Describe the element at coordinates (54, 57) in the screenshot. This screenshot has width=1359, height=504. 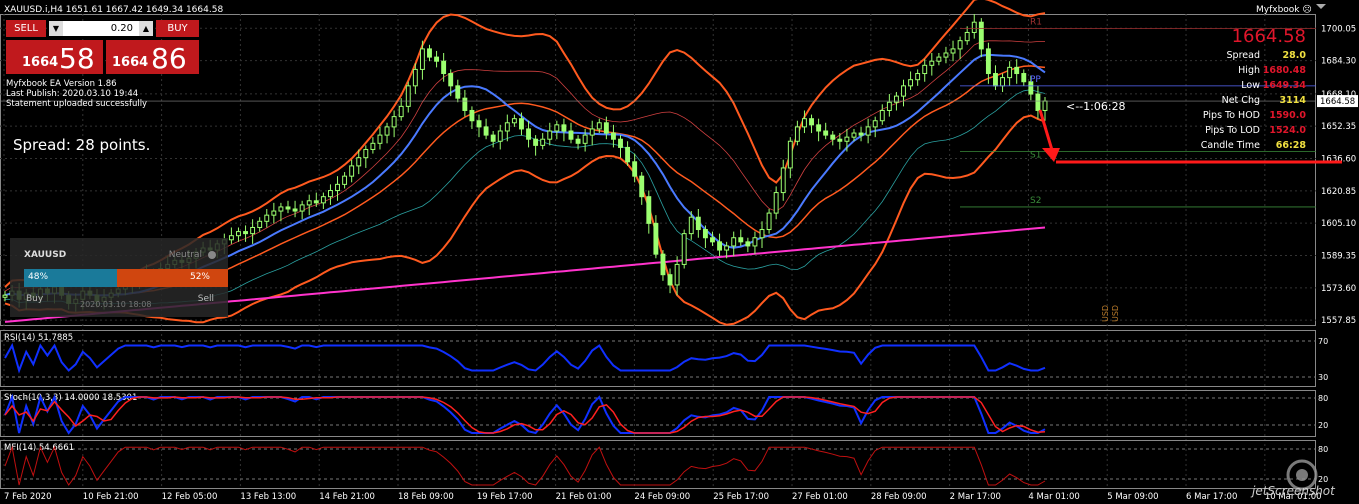
I see `sell-quote: 1664 58` at that location.